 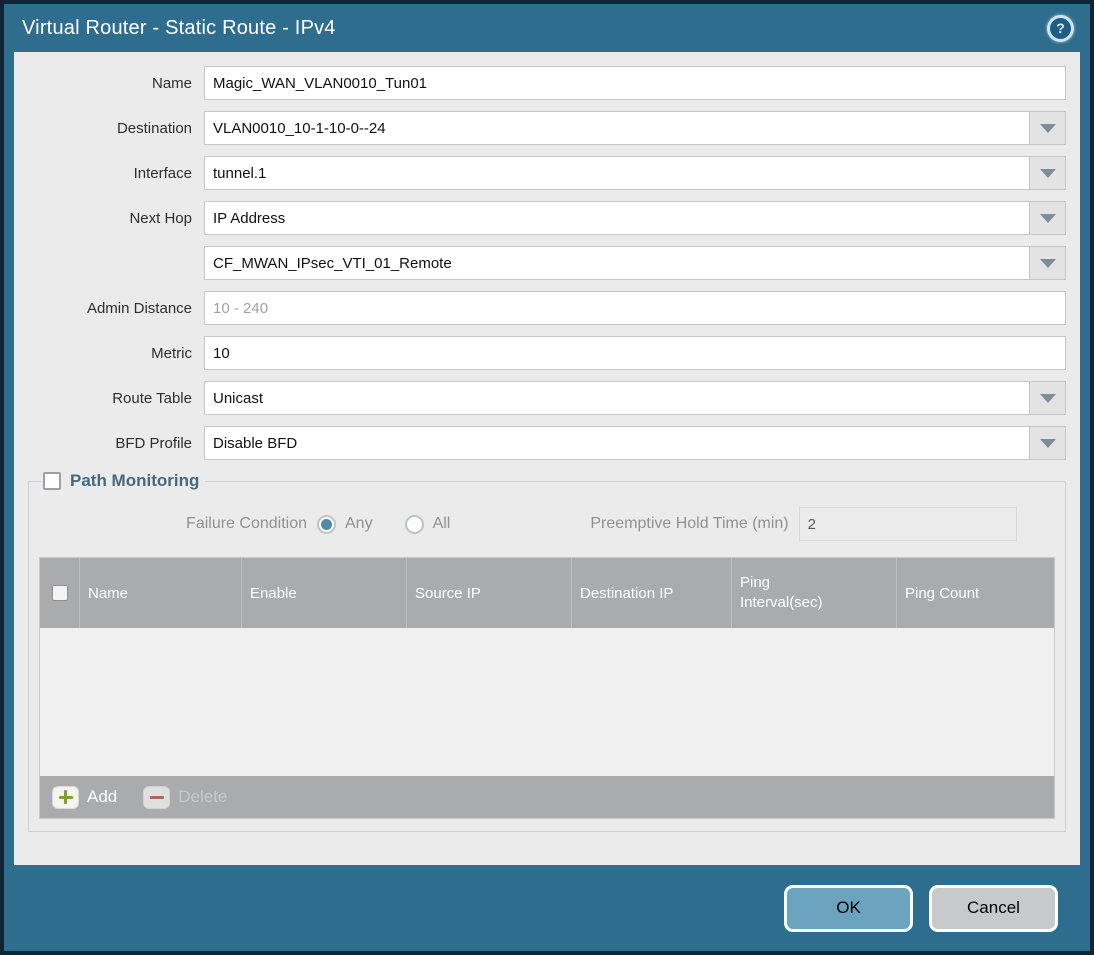 I want to click on metric-label: Metric, so click(x=171, y=353).